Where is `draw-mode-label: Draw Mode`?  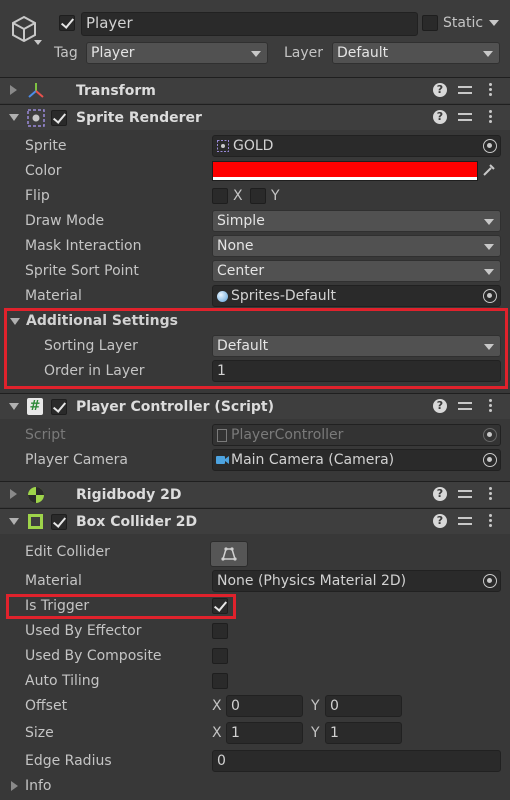
draw-mode-label: Draw Mode is located at coordinates (65, 221).